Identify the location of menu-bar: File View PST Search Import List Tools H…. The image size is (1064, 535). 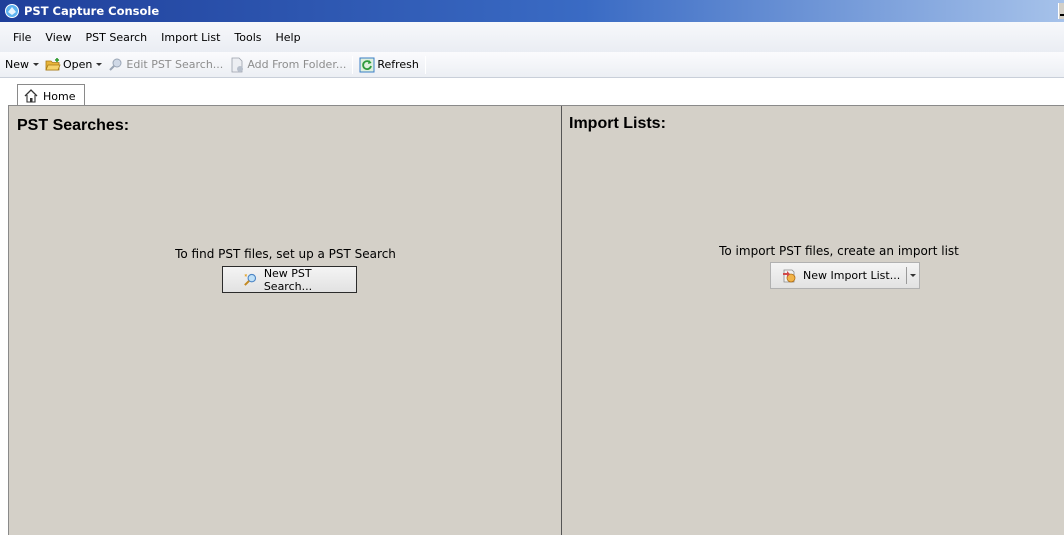
(532, 37).